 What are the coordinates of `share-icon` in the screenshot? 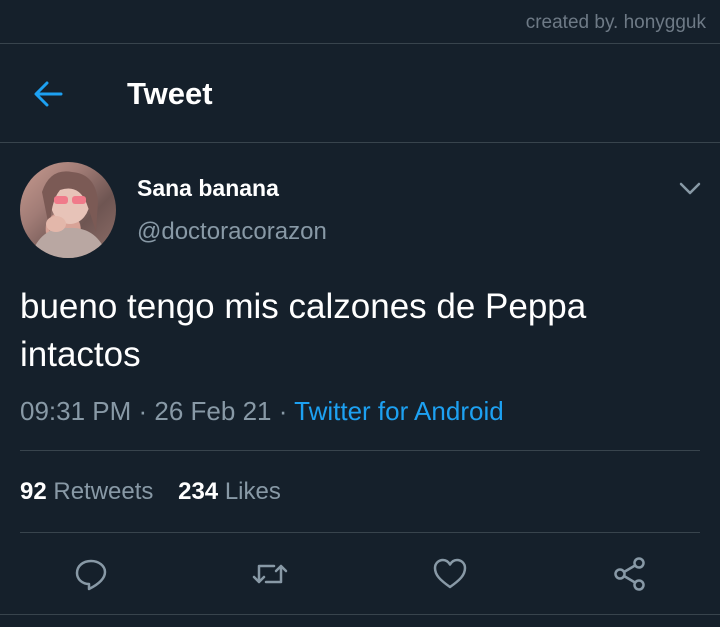 It's located at (629, 574).